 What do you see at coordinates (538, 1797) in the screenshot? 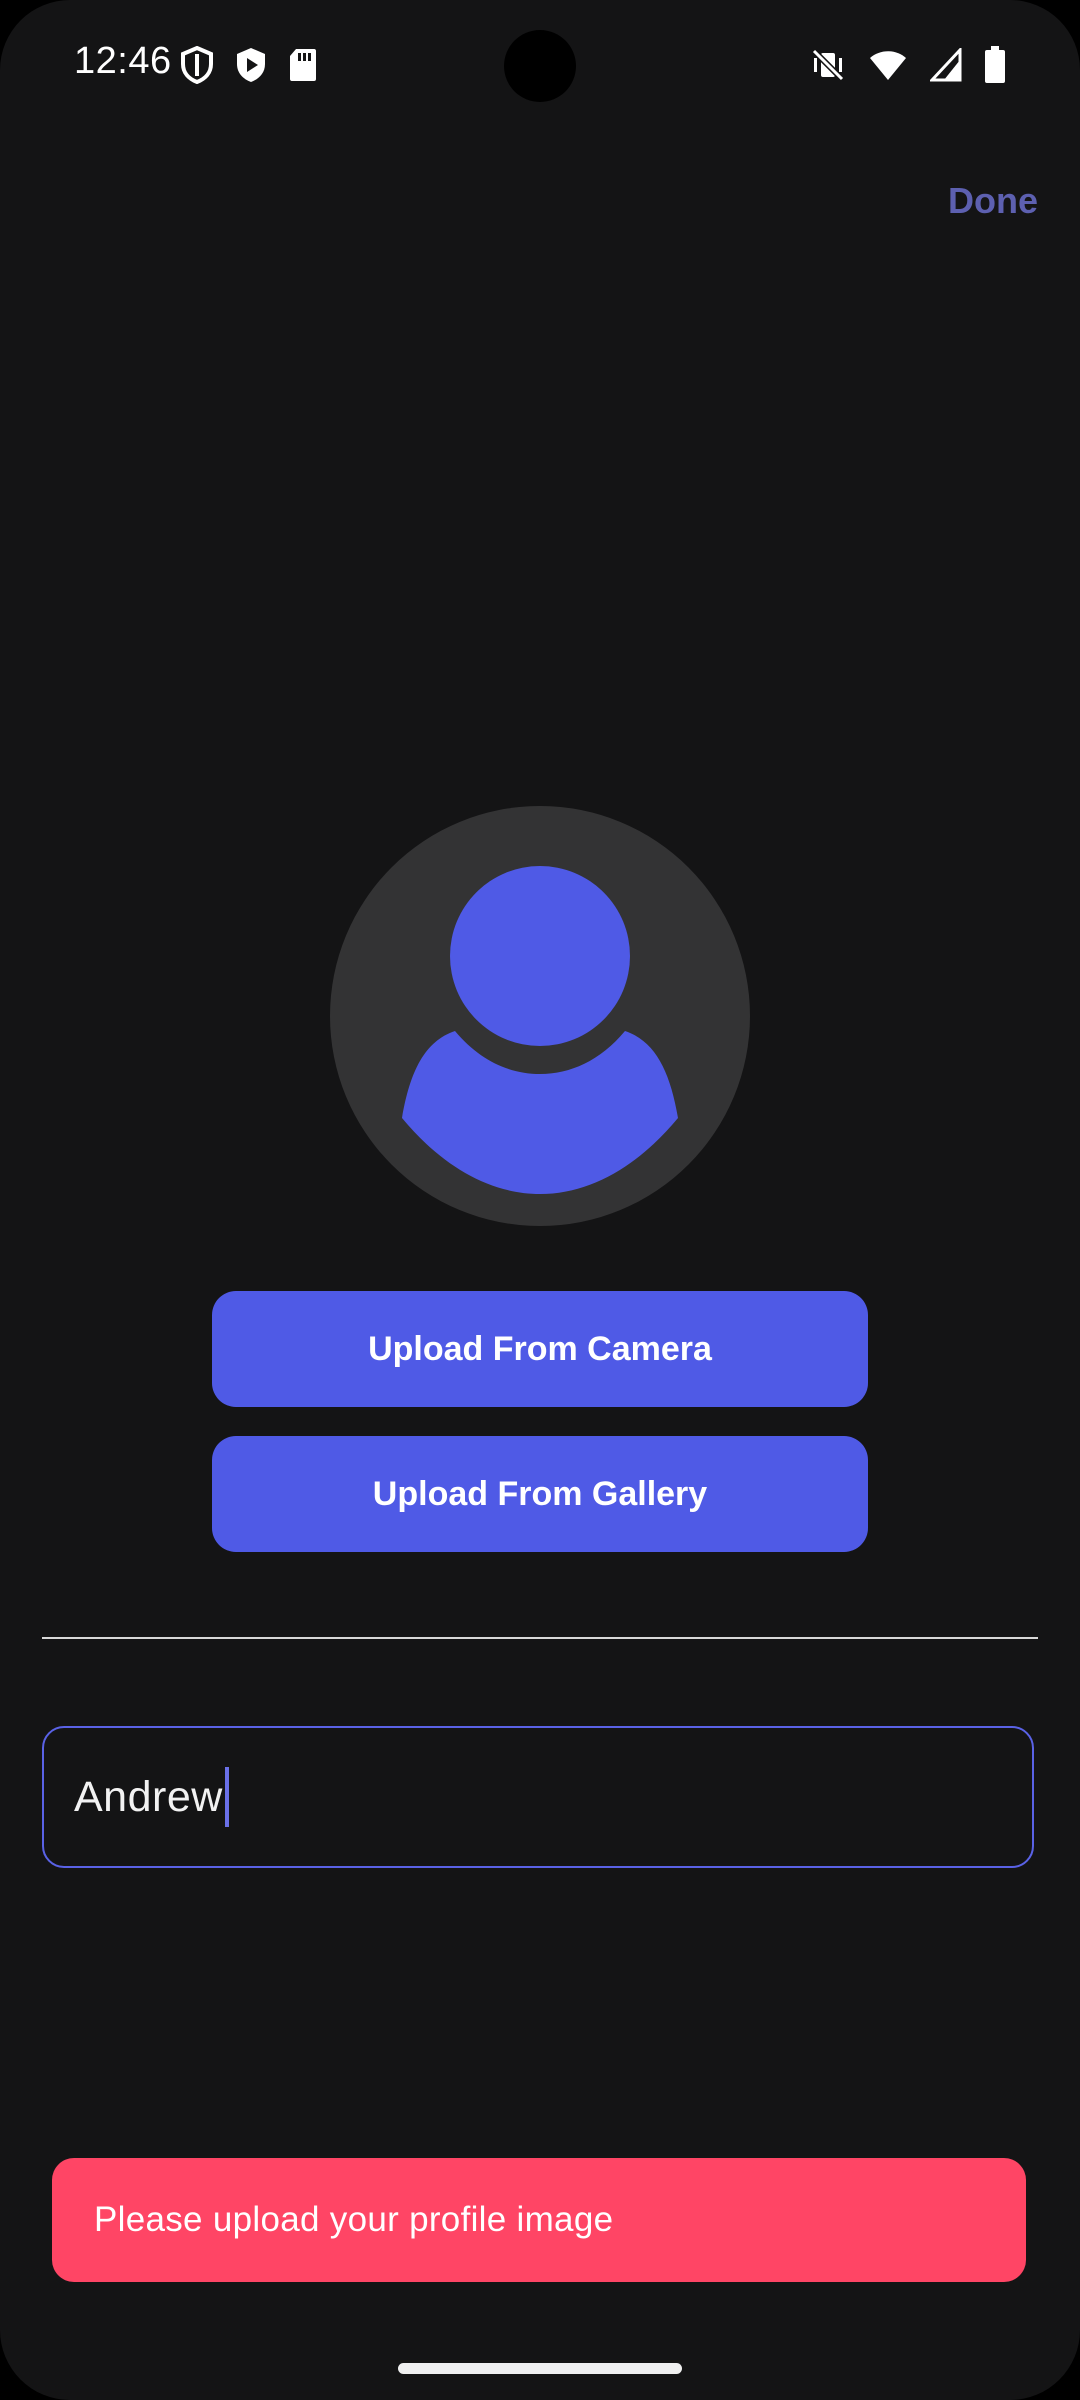
I see `name-input: Andrew` at bounding box center [538, 1797].